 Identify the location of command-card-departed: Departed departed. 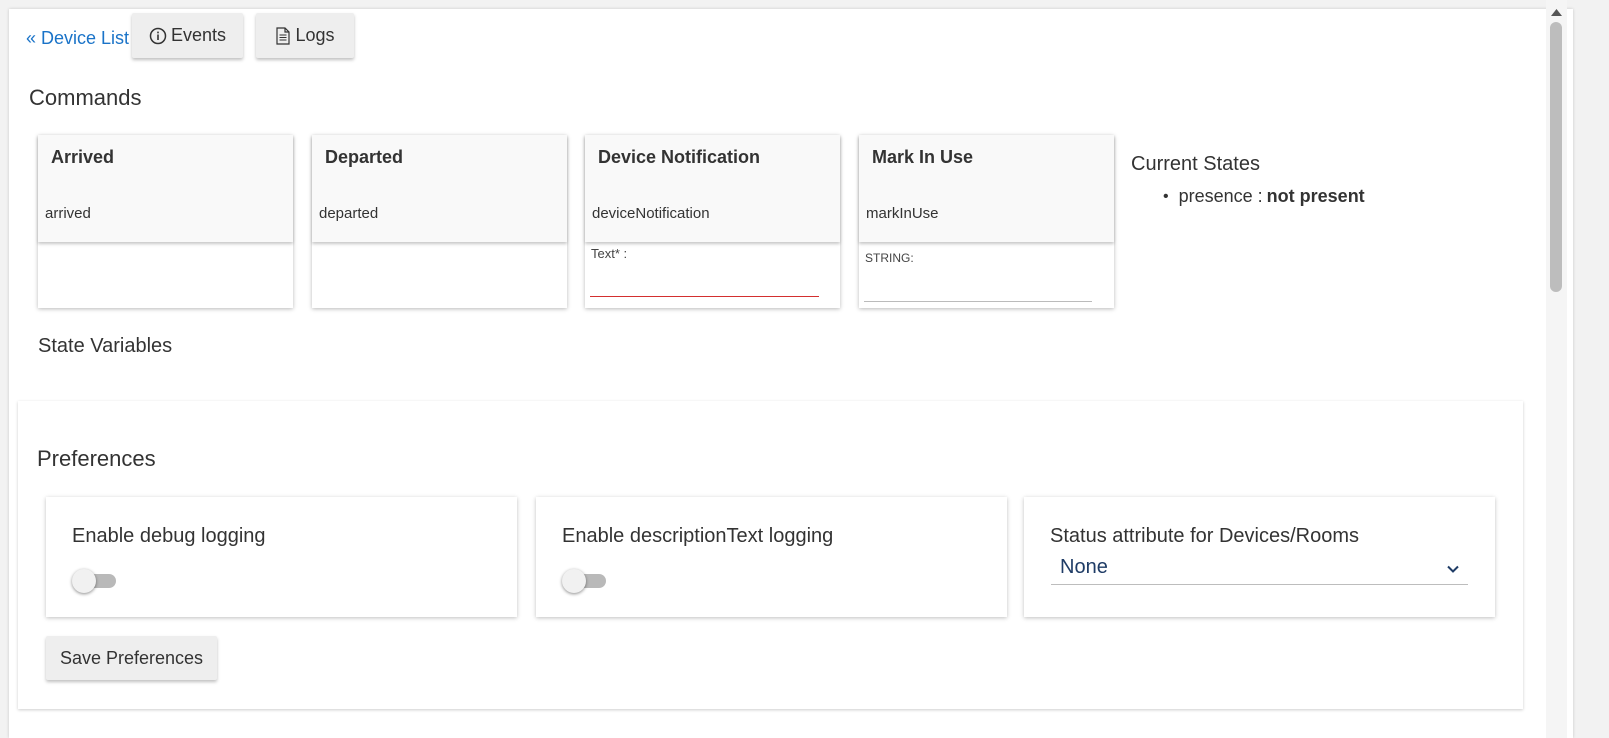
(439, 221).